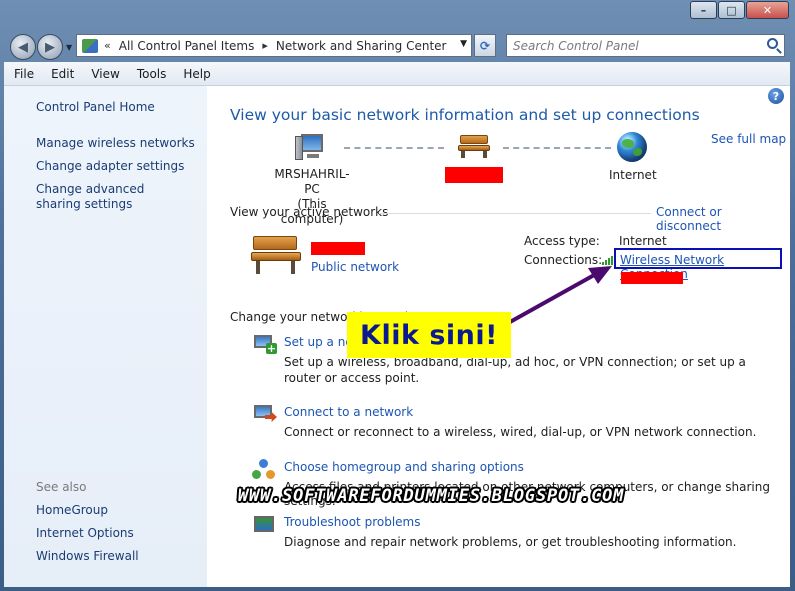  What do you see at coordinates (633, 175) in the screenshot?
I see `internet-label: Internet` at bounding box center [633, 175].